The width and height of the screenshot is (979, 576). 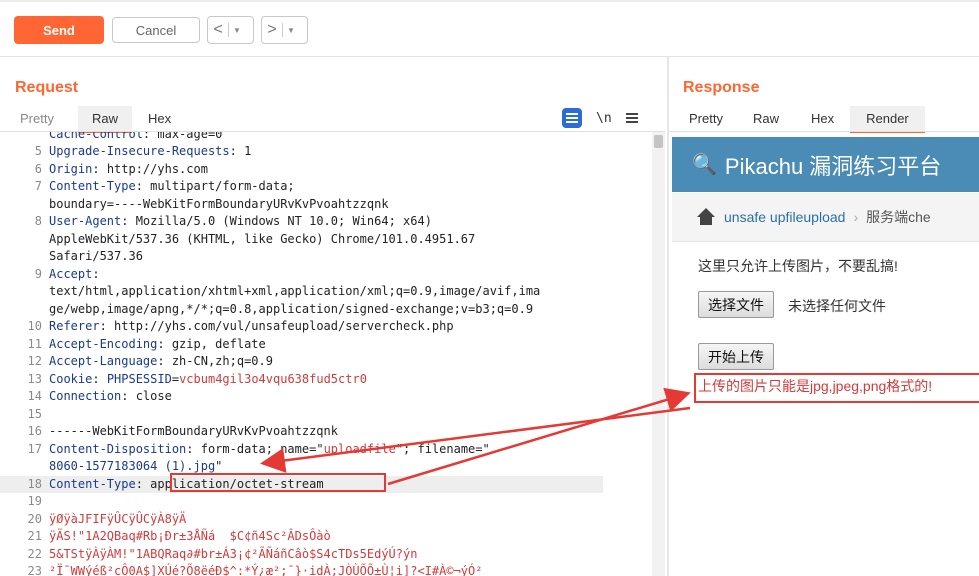 I want to click on code-token: Referer, so click(x=74, y=326).